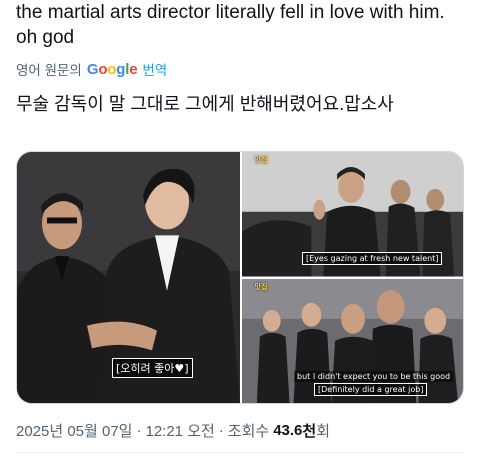 This screenshot has width=480, height=462. I want to click on google-letter-g: G, so click(92, 69).